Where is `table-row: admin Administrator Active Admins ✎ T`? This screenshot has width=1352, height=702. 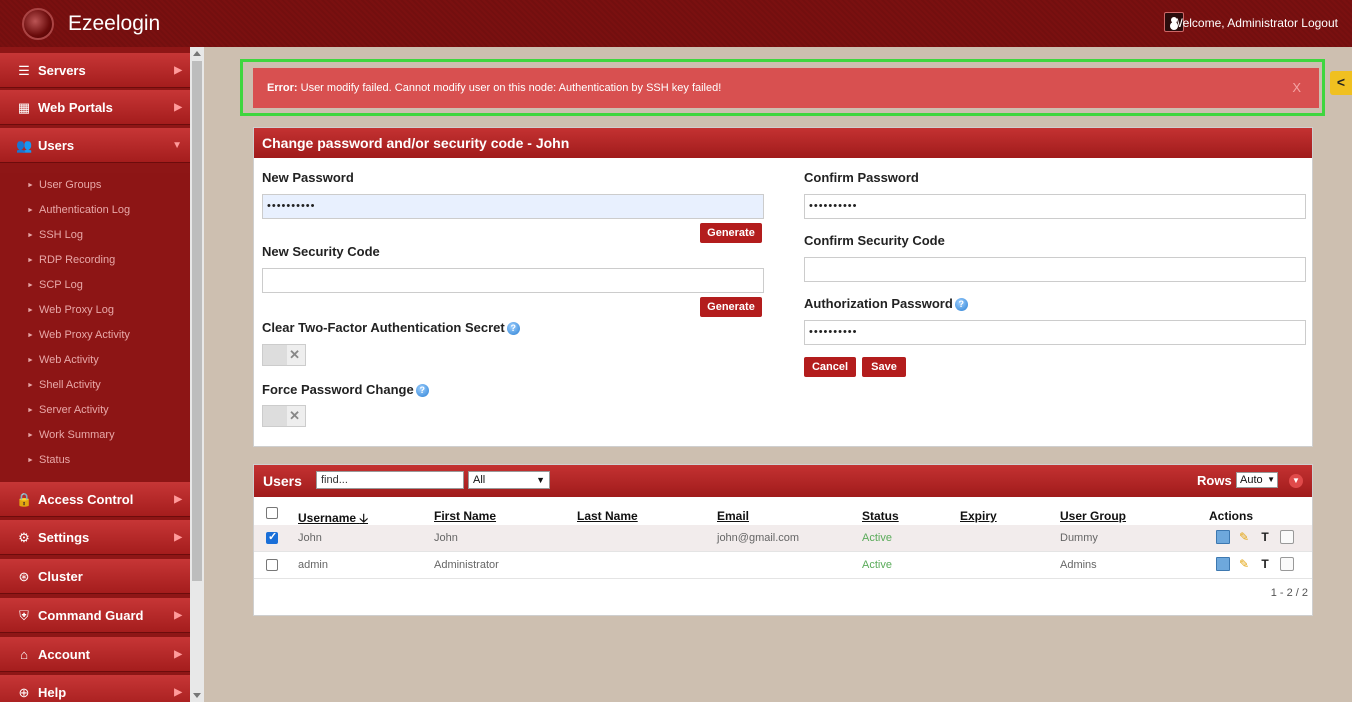 table-row: admin Administrator Active Admins ✎ T is located at coordinates (783, 565).